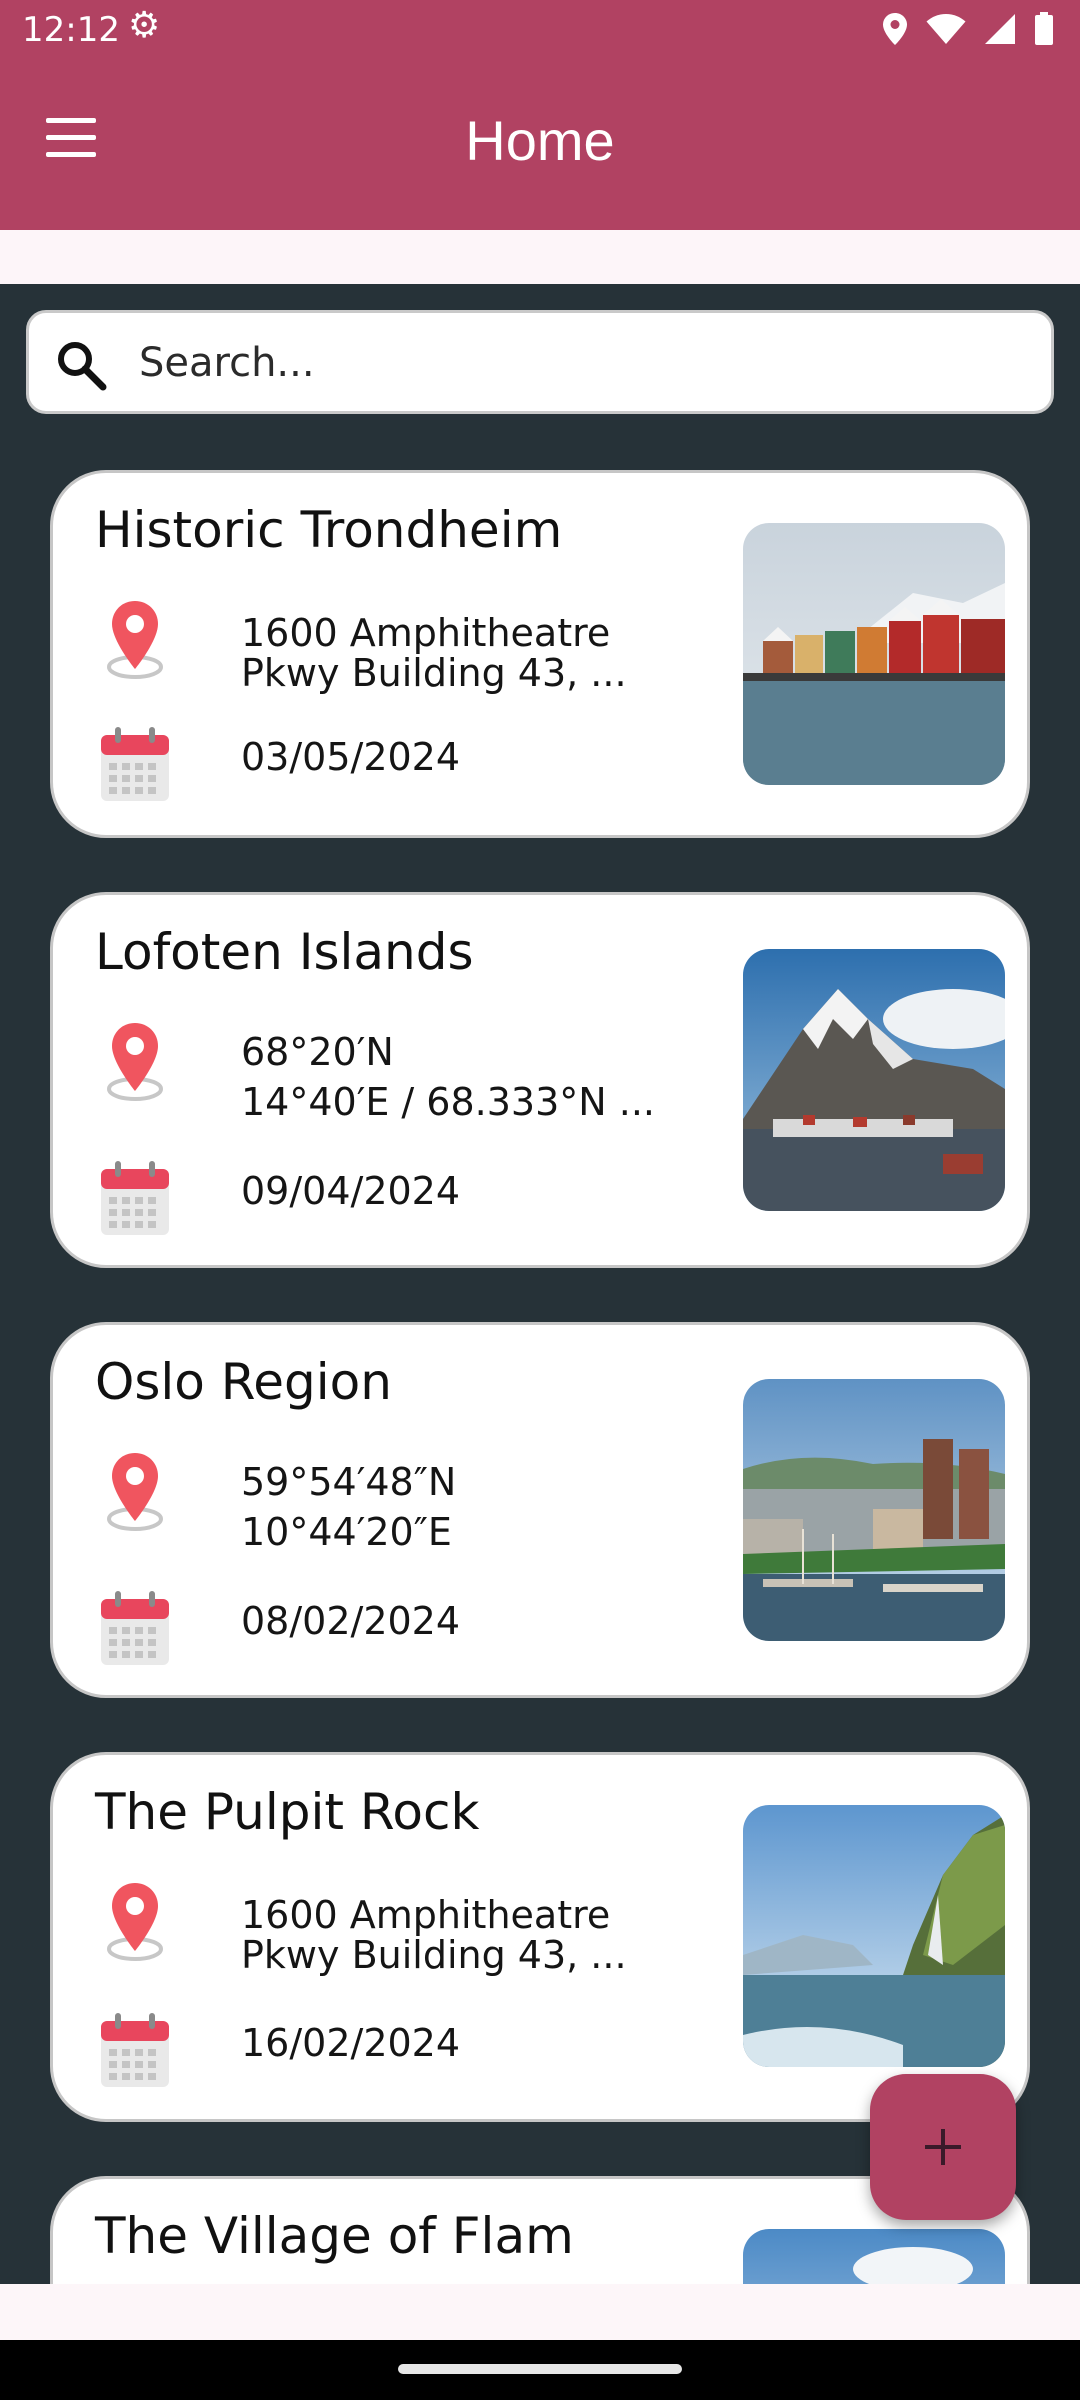 This screenshot has width=1080, height=2400. I want to click on status-bar: 12:12 ⚙, so click(540, 31).